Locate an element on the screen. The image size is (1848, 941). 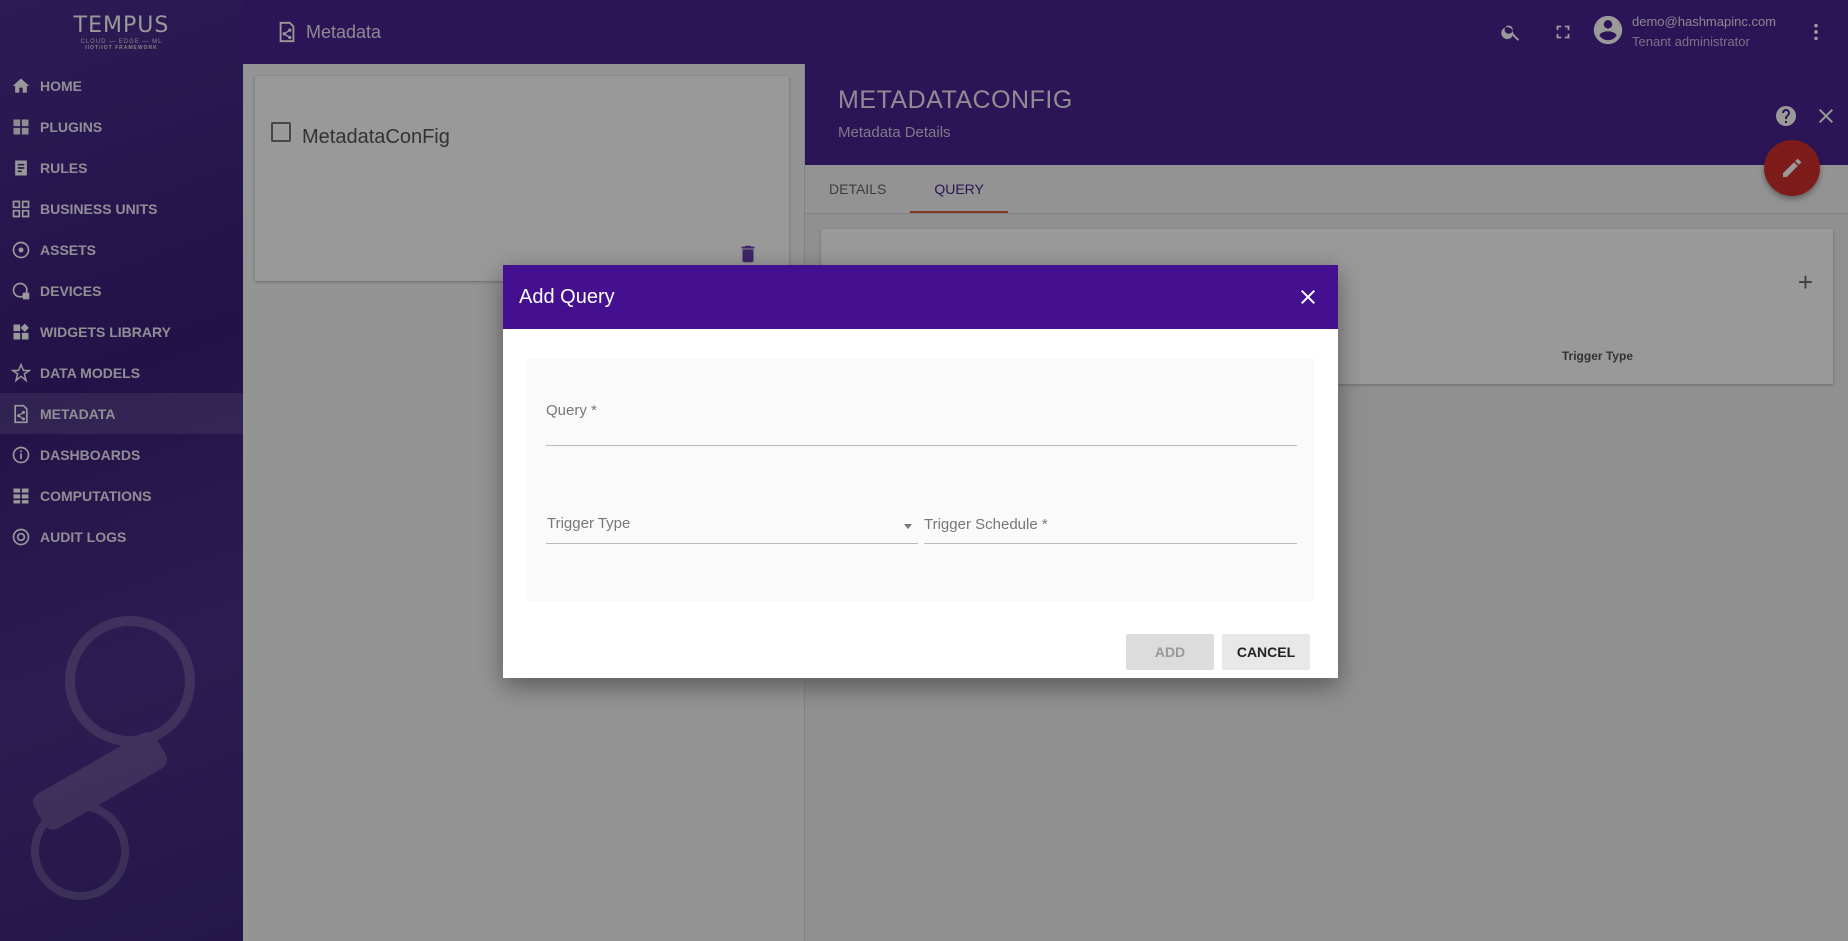
dropdown-arrow-icon is located at coordinates (908, 526).